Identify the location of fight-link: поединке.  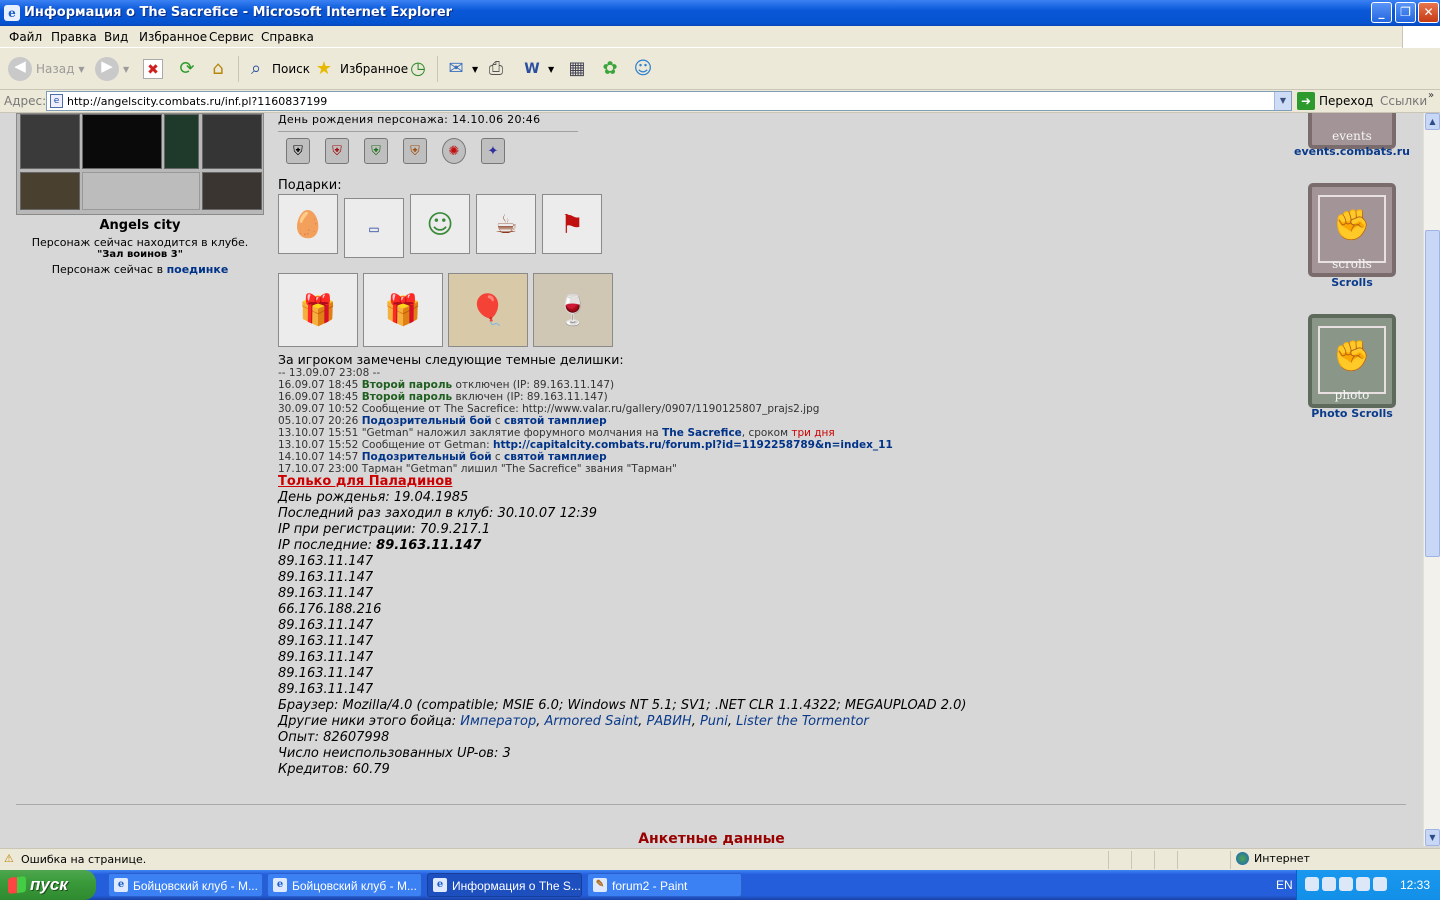
(198, 269).